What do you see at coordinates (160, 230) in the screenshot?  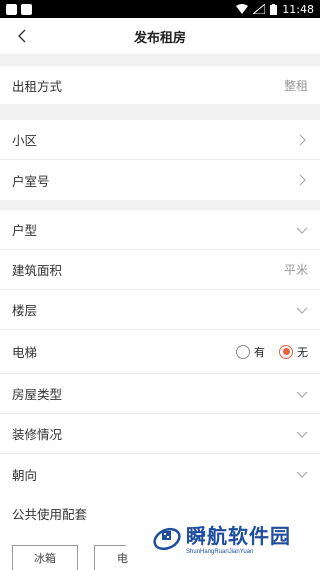 I see `layout-row: 户型` at bounding box center [160, 230].